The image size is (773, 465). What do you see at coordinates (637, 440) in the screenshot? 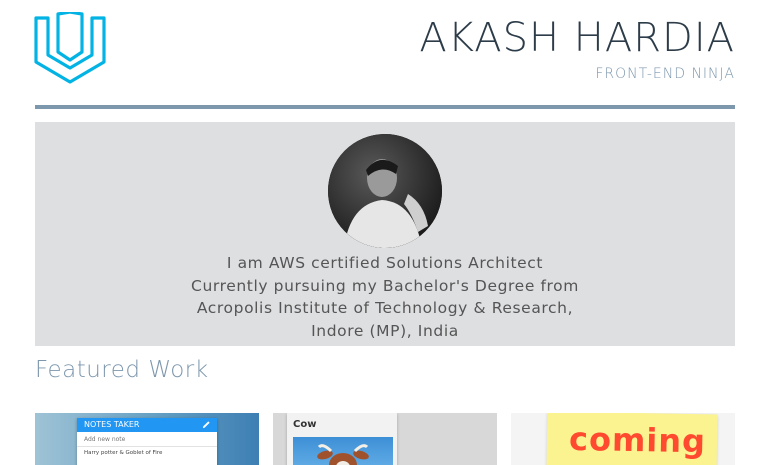
I see `coming-soon-text: coming` at bounding box center [637, 440].